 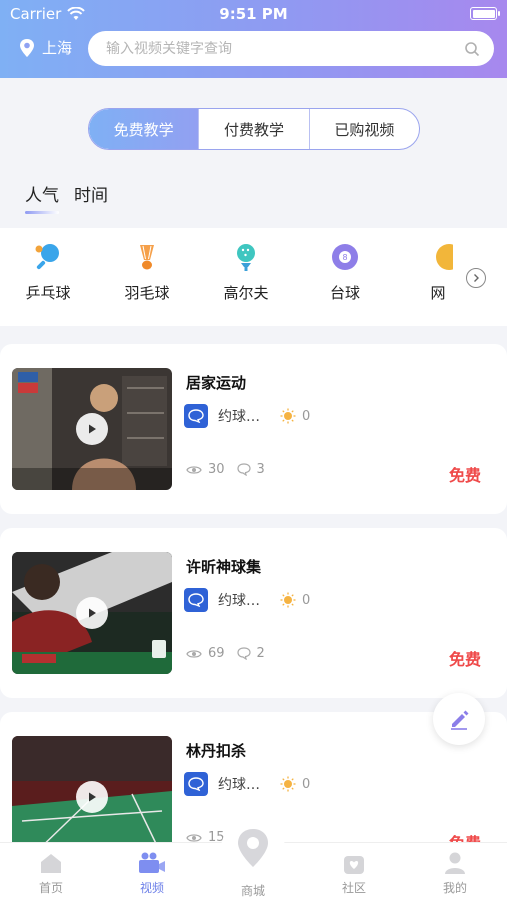 What do you see at coordinates (144, 129) in the screenshot?
I see `segment-free: 免费教学` at bounding box center [144, 129].